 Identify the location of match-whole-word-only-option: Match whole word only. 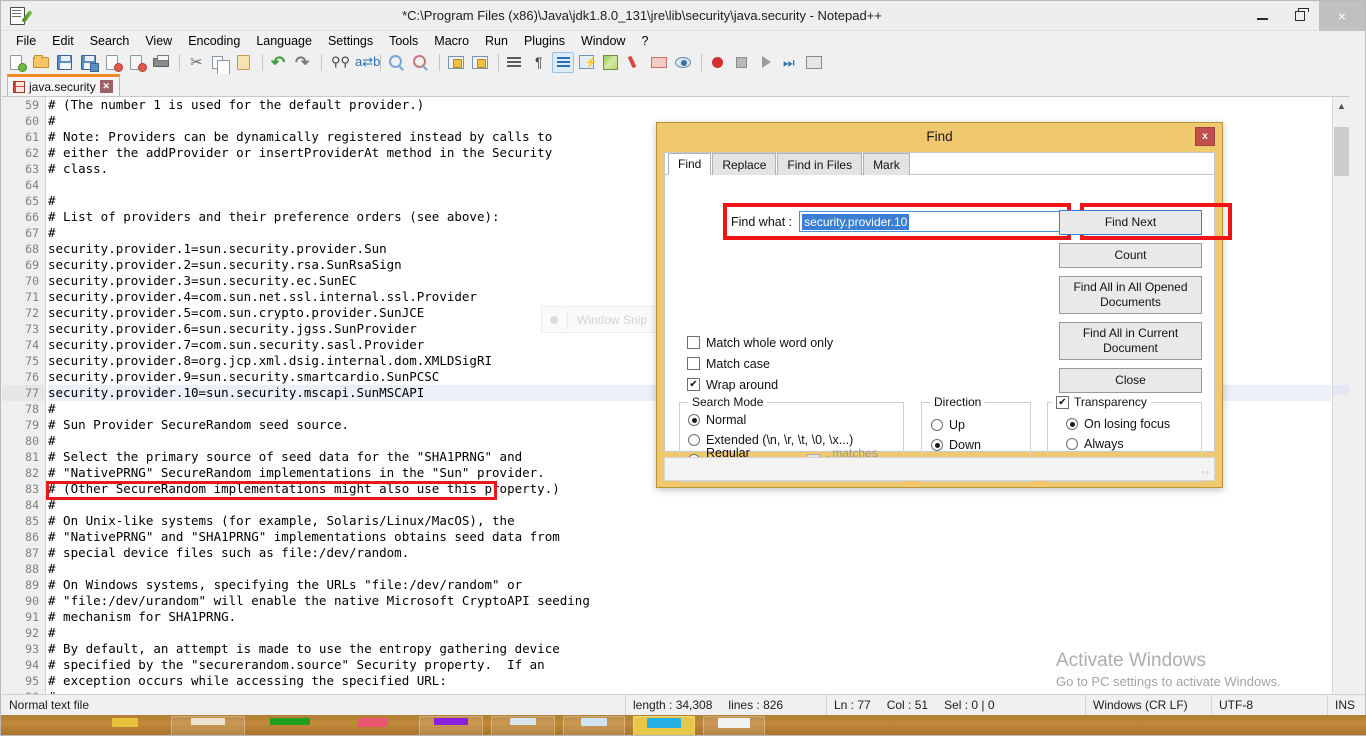
(760, 342).